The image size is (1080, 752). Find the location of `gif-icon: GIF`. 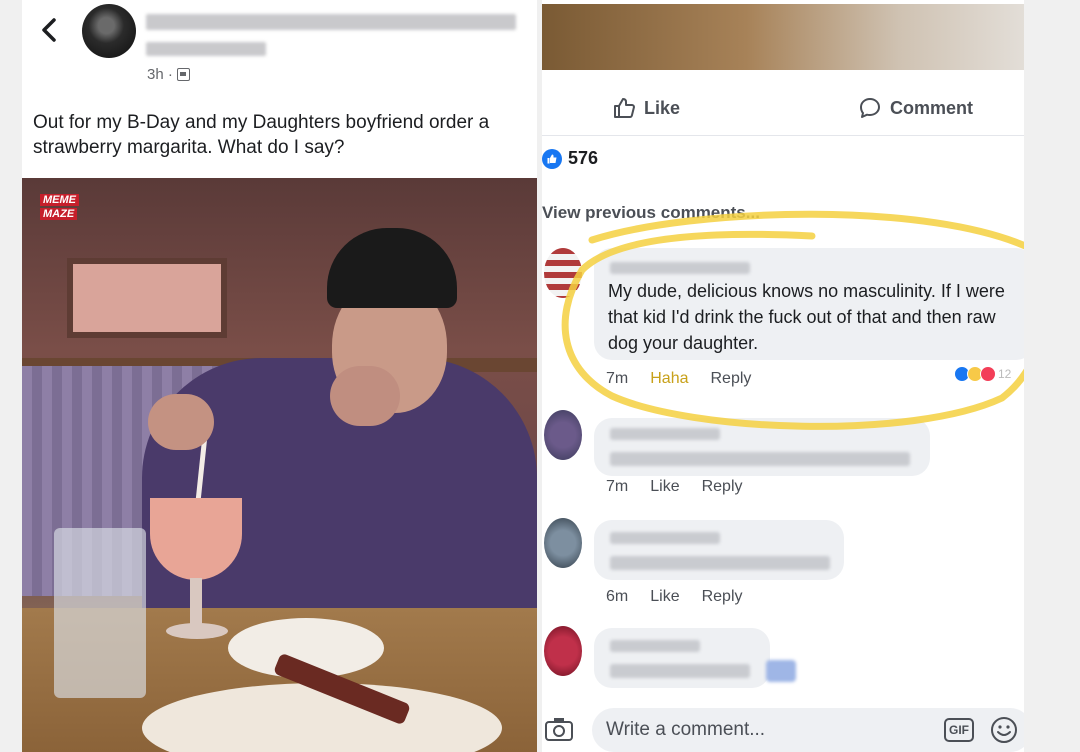

gif-icon: GIF is located at coordinates (959, 730).